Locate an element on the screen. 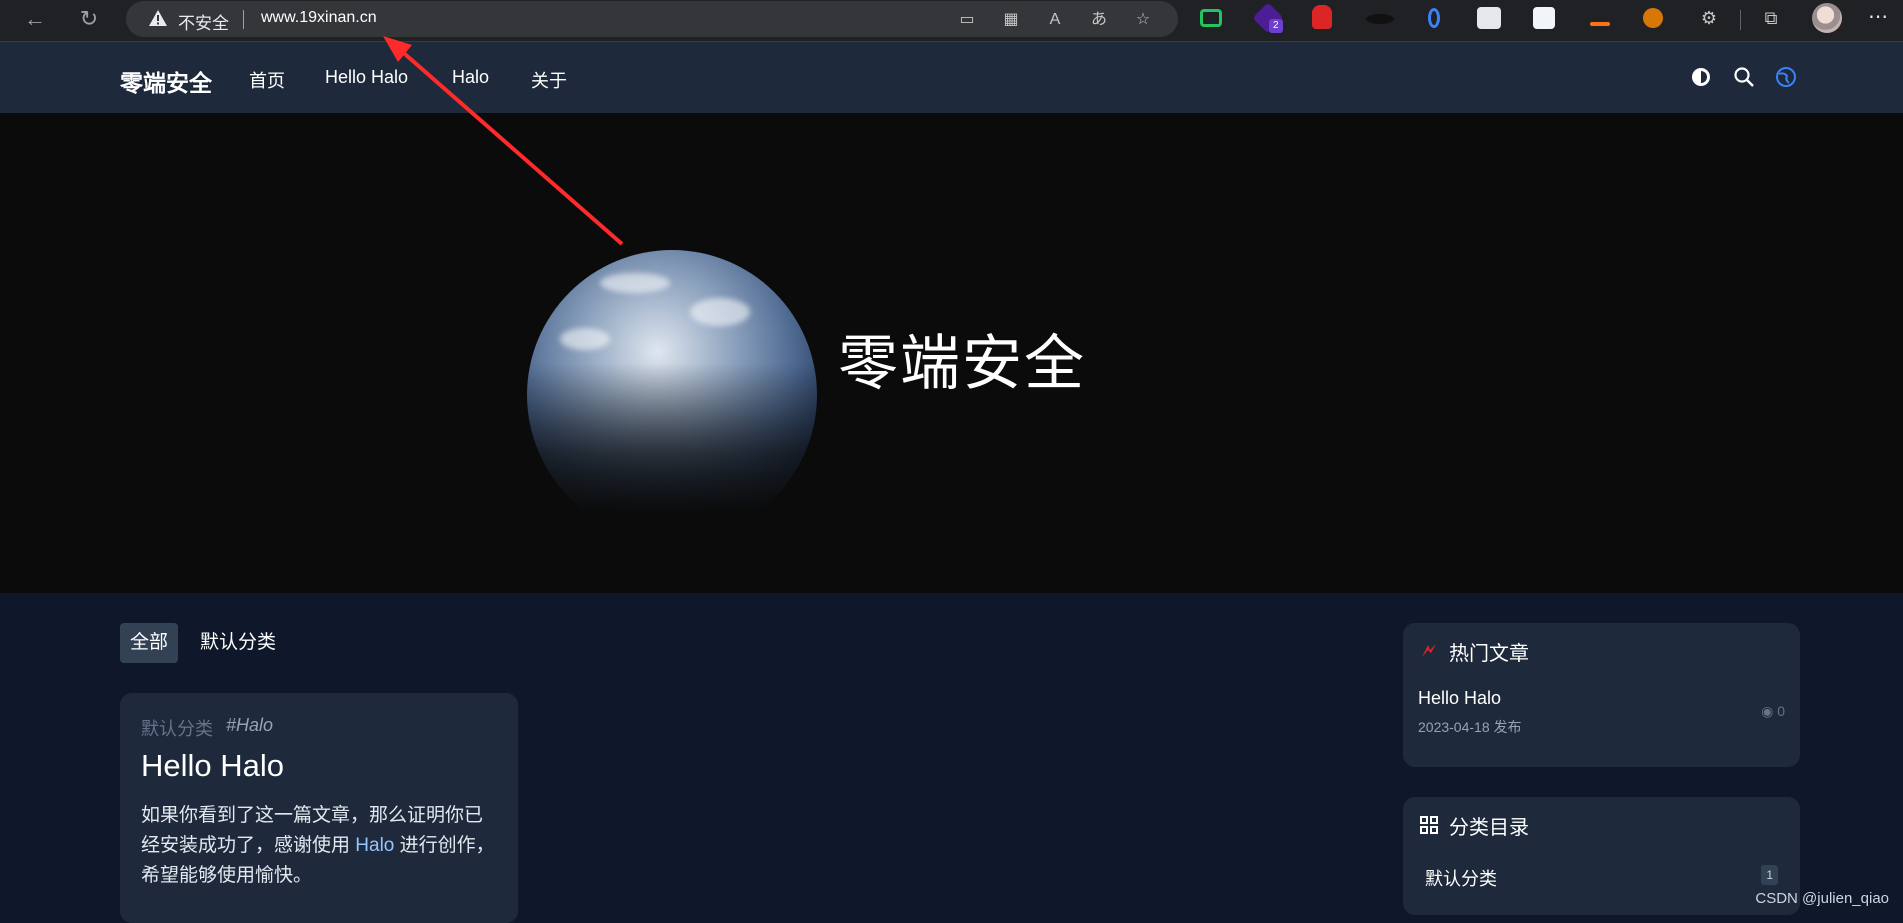  nav-hello-halo: Hello Halo is located at coordinates (366, 77).